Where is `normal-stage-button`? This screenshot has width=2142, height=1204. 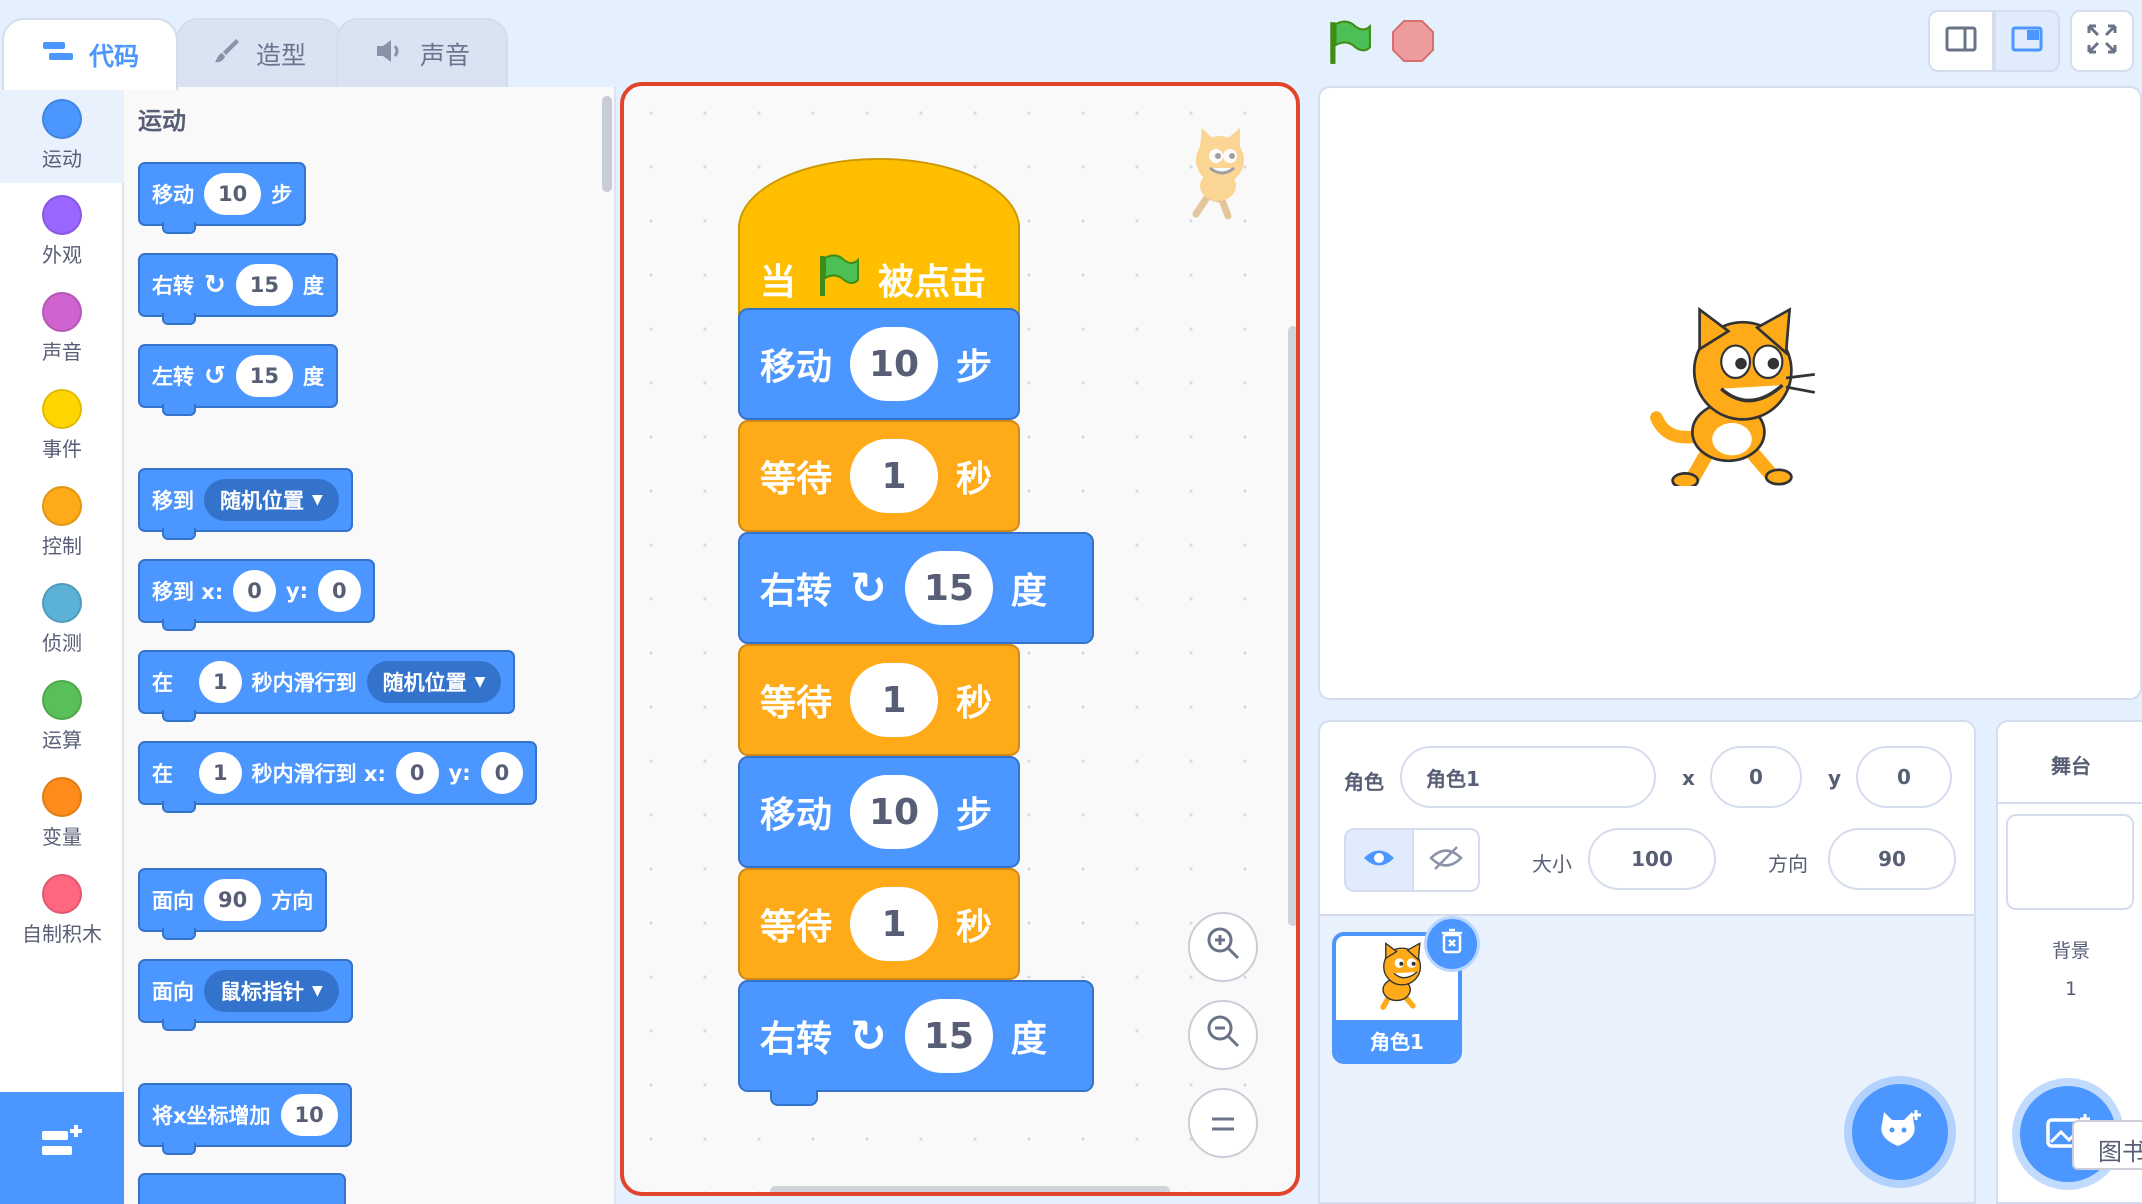 normal-stage-button is located at coordinates (2027, 41).